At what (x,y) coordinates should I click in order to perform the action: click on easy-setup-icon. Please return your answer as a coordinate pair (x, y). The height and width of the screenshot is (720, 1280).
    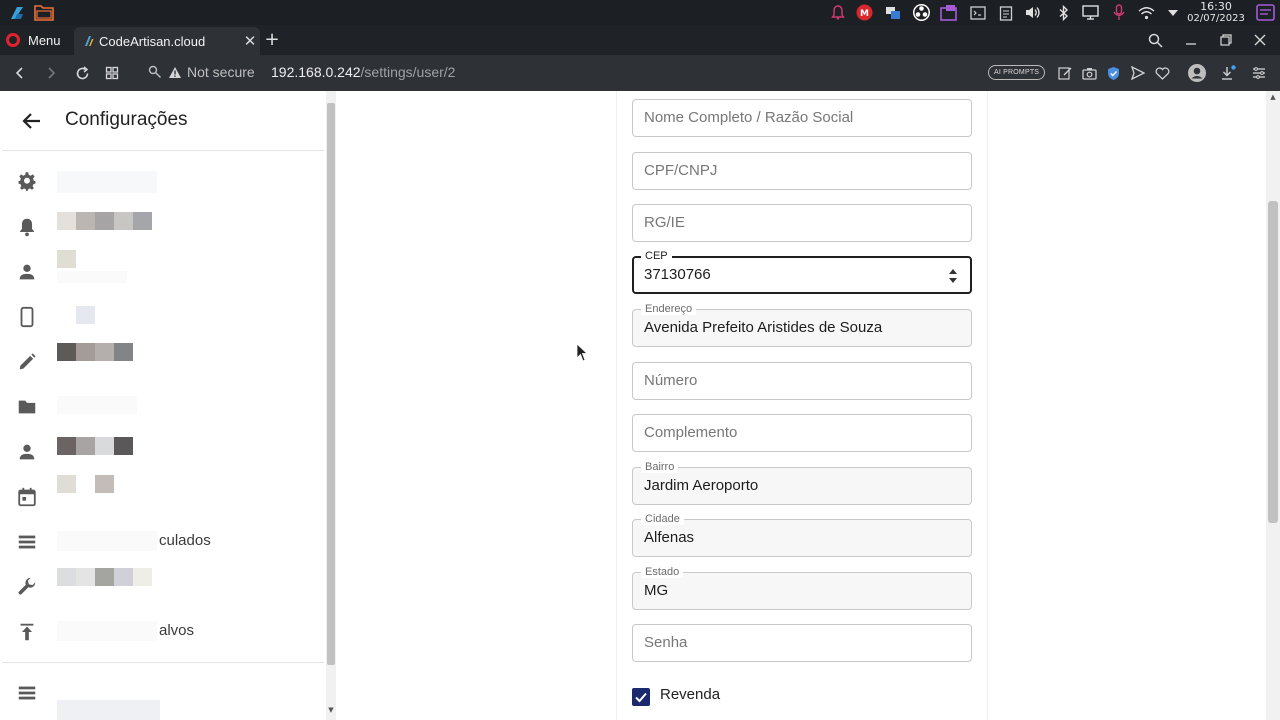
    Looking at the image, I should click on (1259, 73).